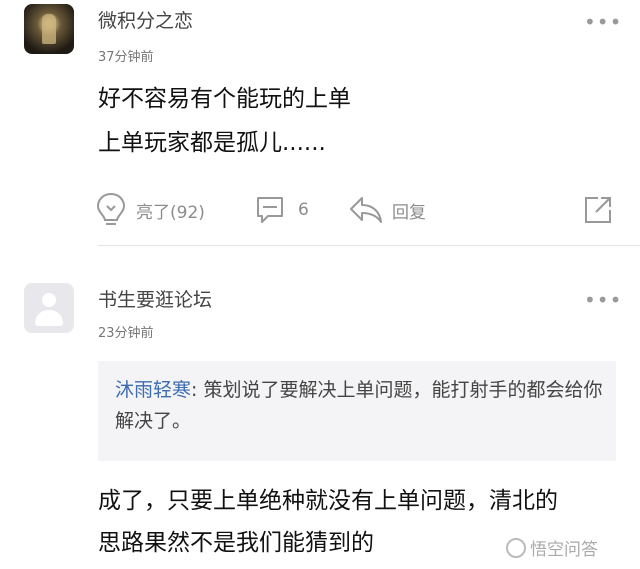 The width and height of the screenshot is (640, 569). I want to click on username: 微积分之恋, so click(145, 19).